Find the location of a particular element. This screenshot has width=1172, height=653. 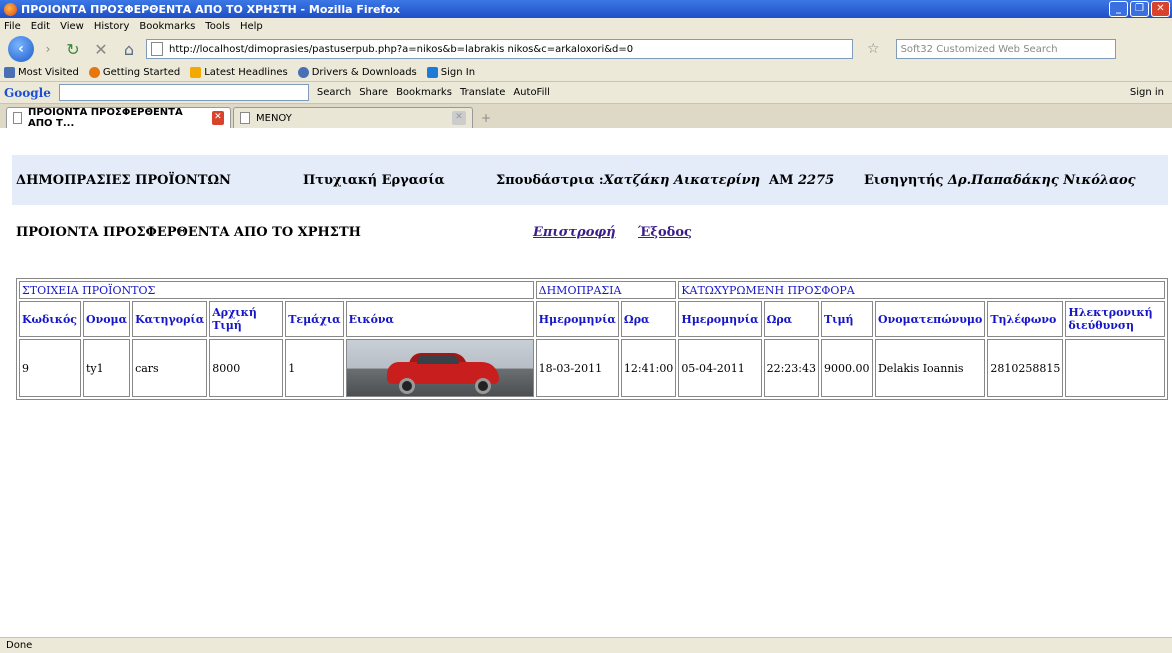

bookmark-getting-started: Getting Started is located at coordinates (134, 72).